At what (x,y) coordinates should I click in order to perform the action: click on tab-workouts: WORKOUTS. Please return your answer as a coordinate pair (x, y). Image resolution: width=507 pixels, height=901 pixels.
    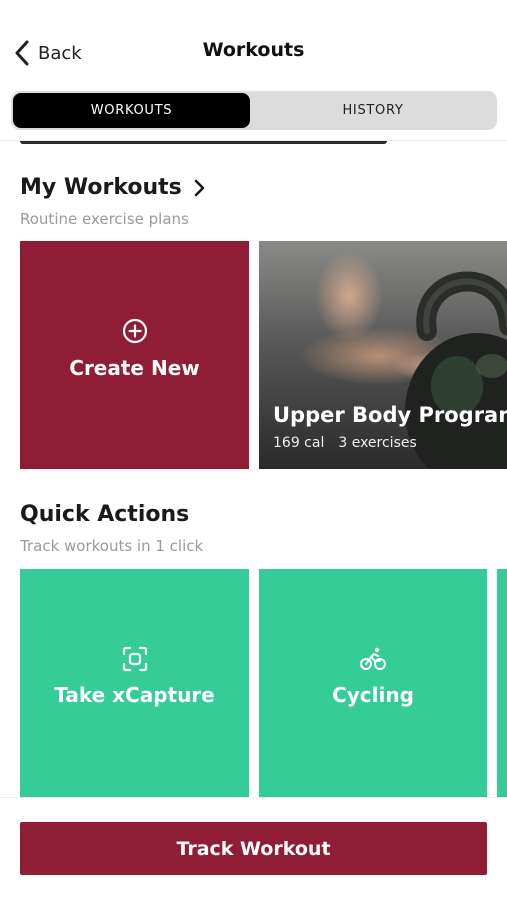
    Looking at the image, I should click on (131, 110).